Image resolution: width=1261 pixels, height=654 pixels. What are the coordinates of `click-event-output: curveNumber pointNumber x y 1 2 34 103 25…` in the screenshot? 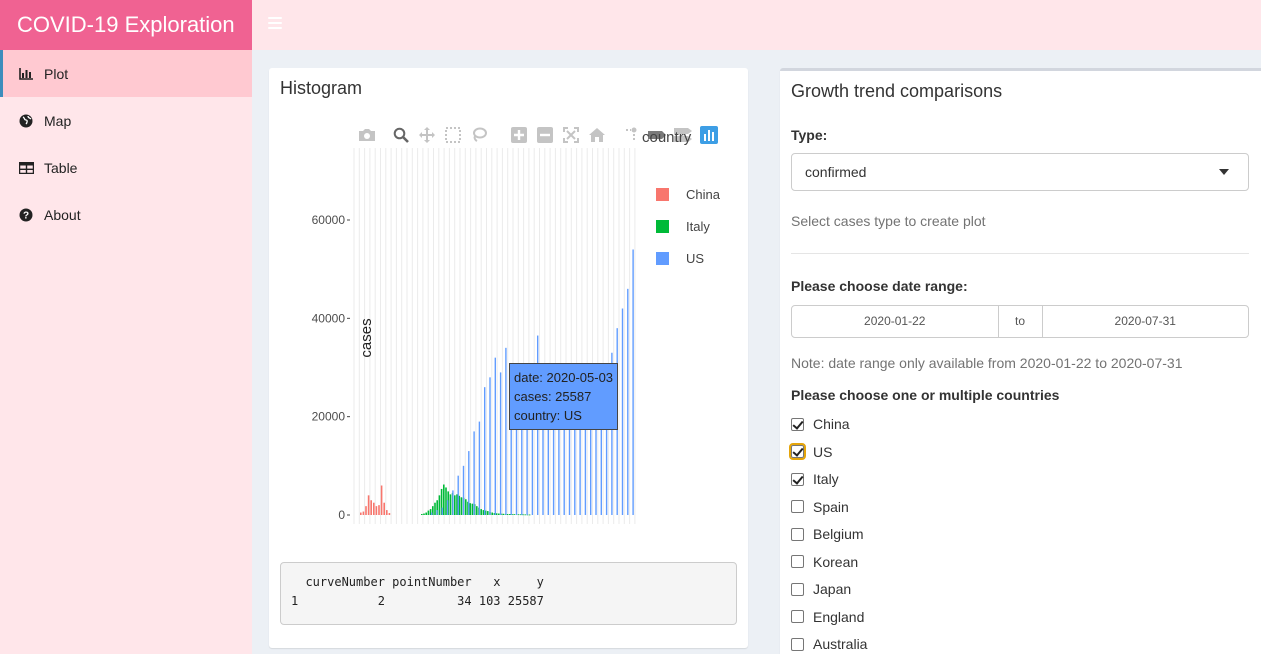 It's located at (508, 593).